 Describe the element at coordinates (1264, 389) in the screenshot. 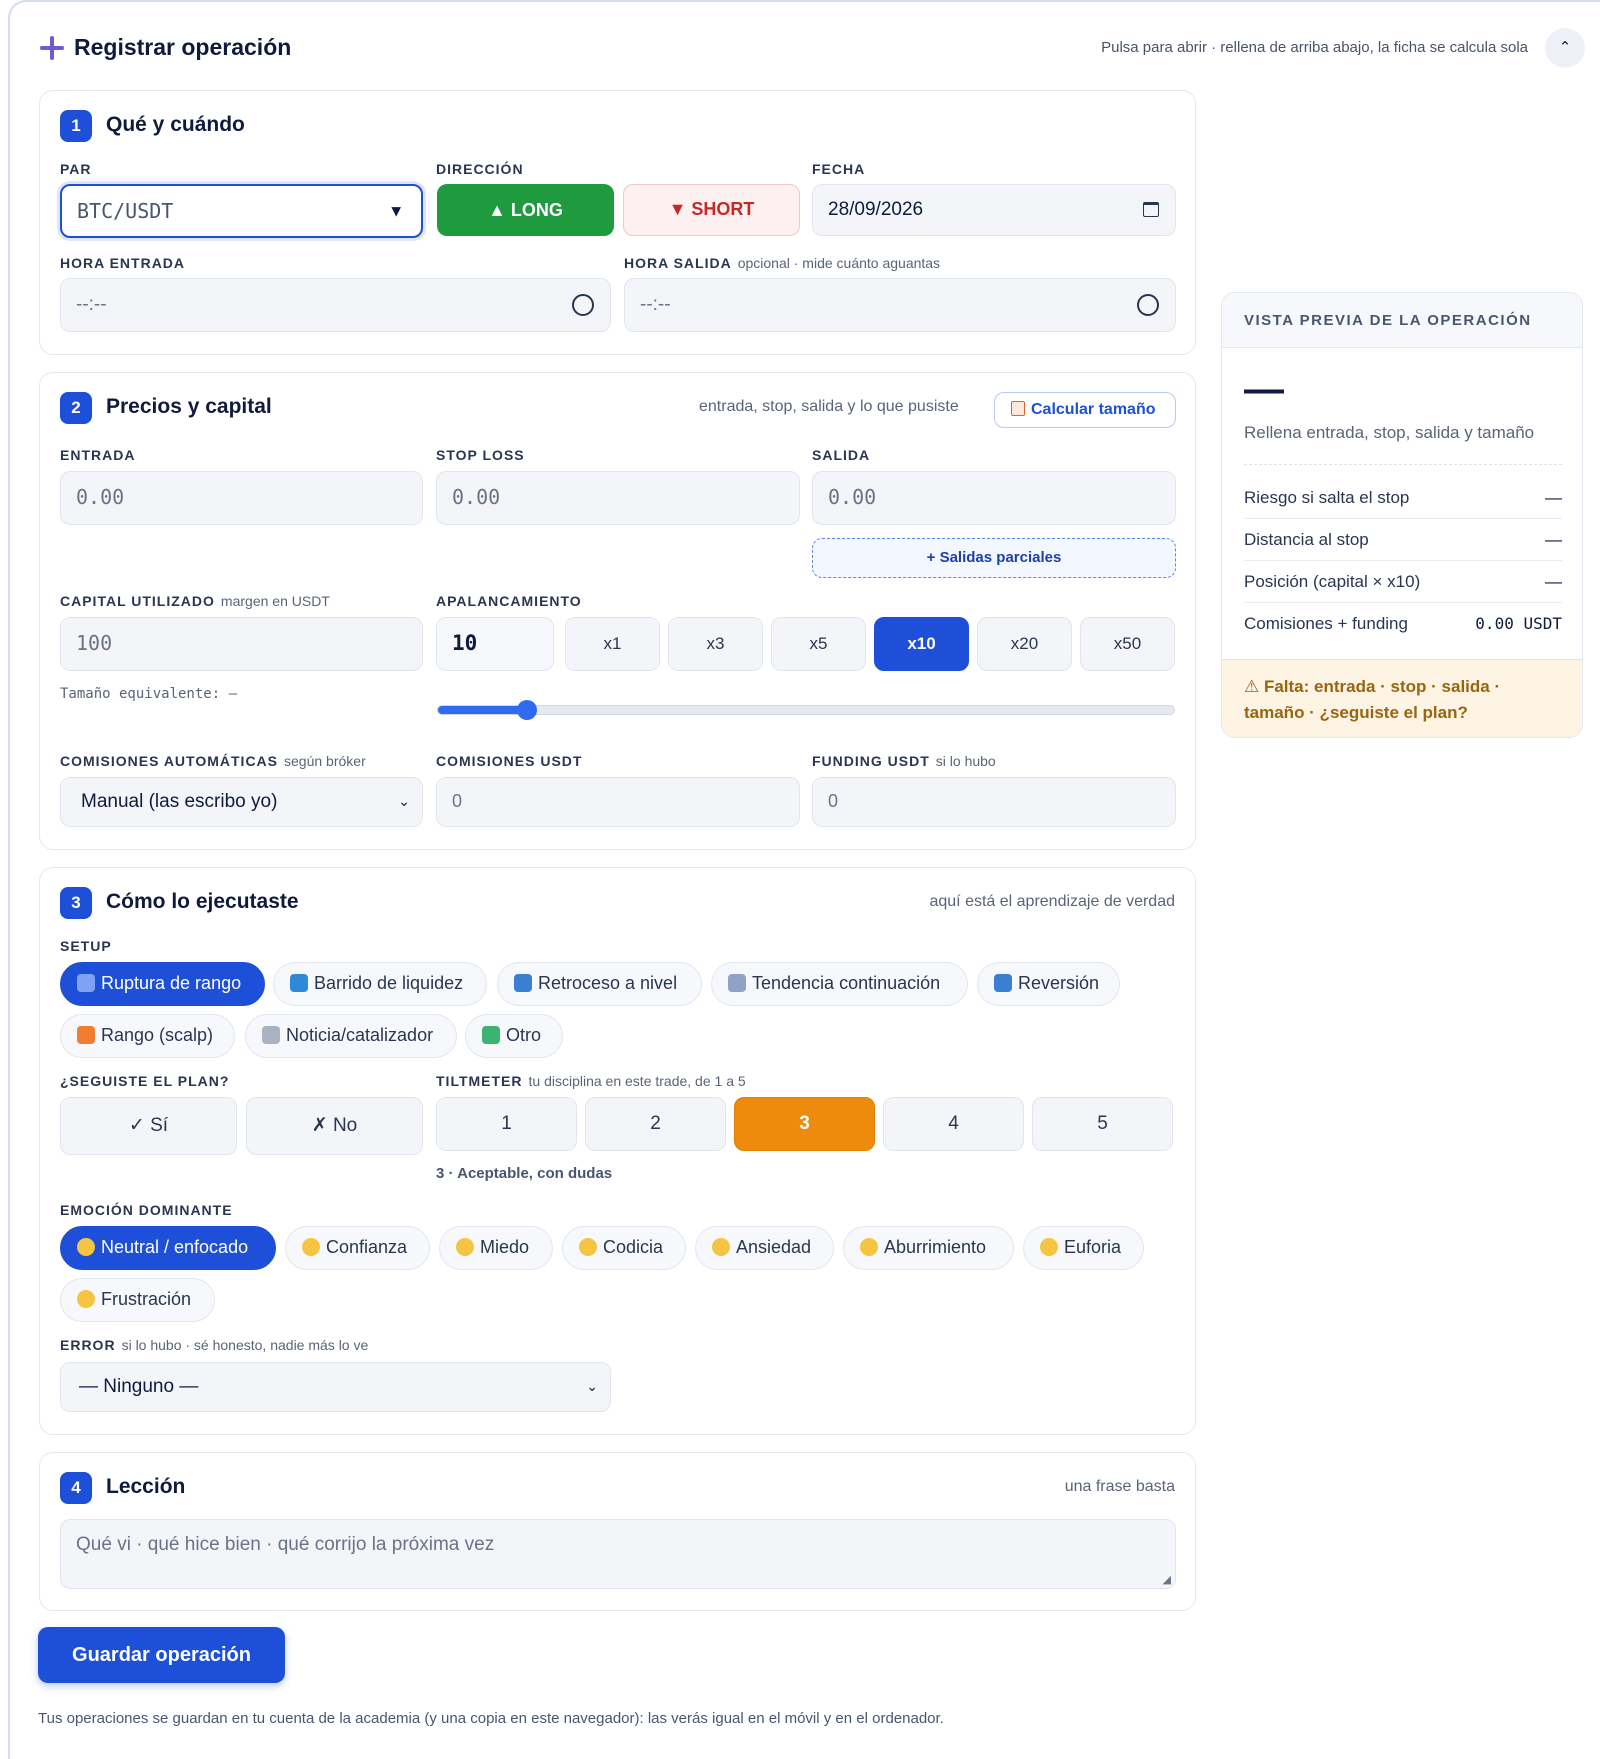

I see `preview-result: —` at that location.